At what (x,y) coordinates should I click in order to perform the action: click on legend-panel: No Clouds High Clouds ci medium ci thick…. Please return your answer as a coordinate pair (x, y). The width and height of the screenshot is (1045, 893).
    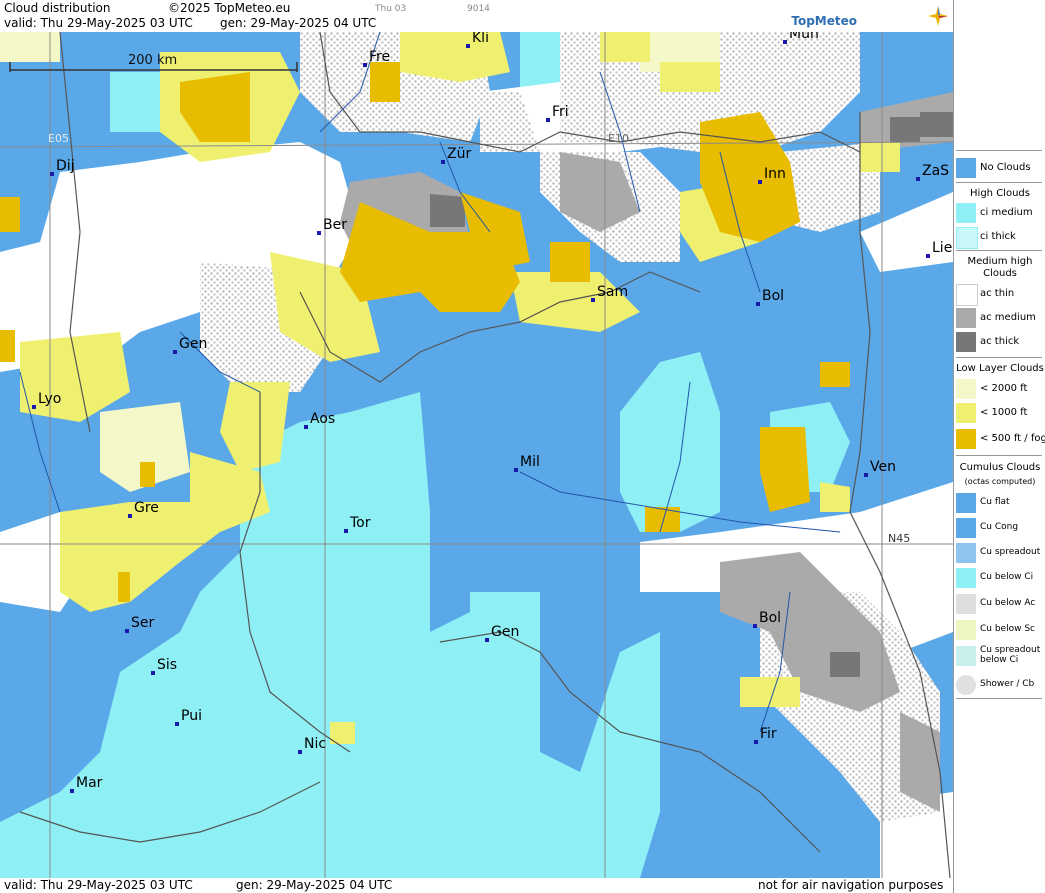
    Looking at the image, I should click on (999, 446).